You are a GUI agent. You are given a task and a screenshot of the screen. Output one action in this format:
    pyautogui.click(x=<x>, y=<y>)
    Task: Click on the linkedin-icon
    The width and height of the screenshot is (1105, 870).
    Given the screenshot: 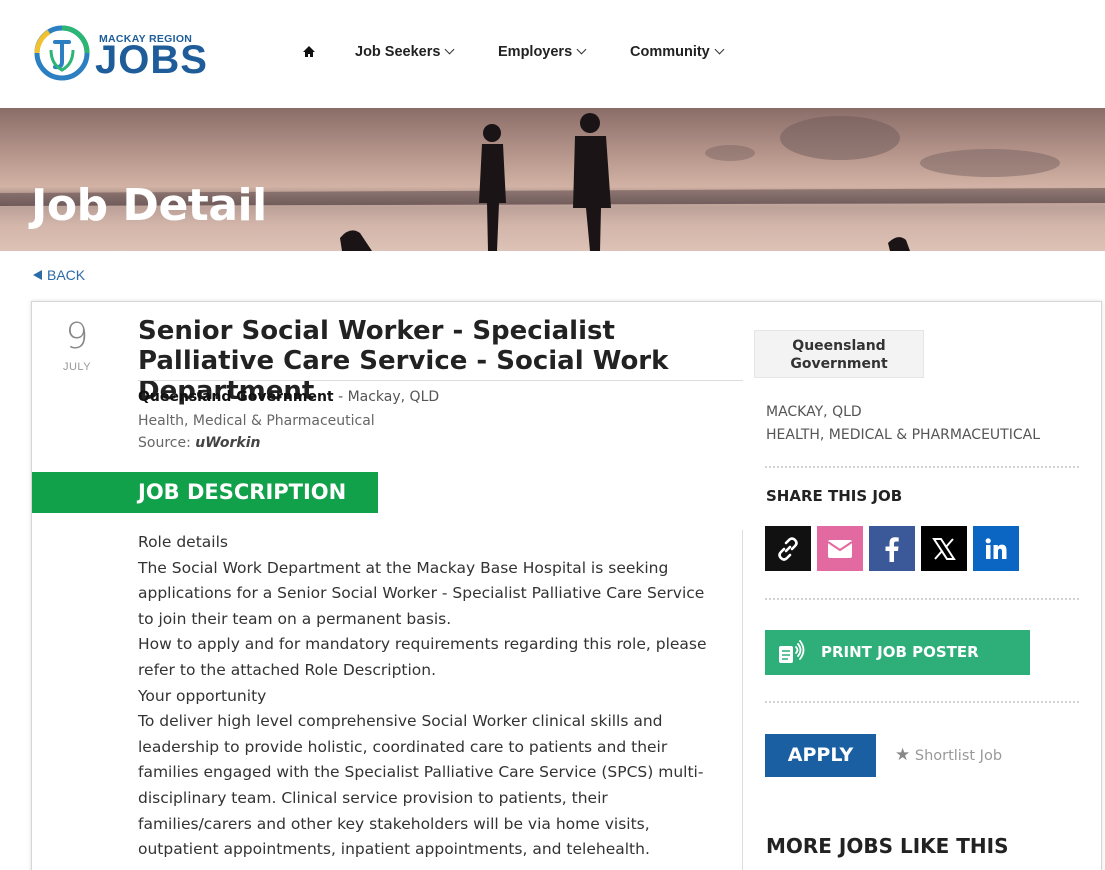 What is the action you would take?
    pyautogui.click(x=996, y=548)
    